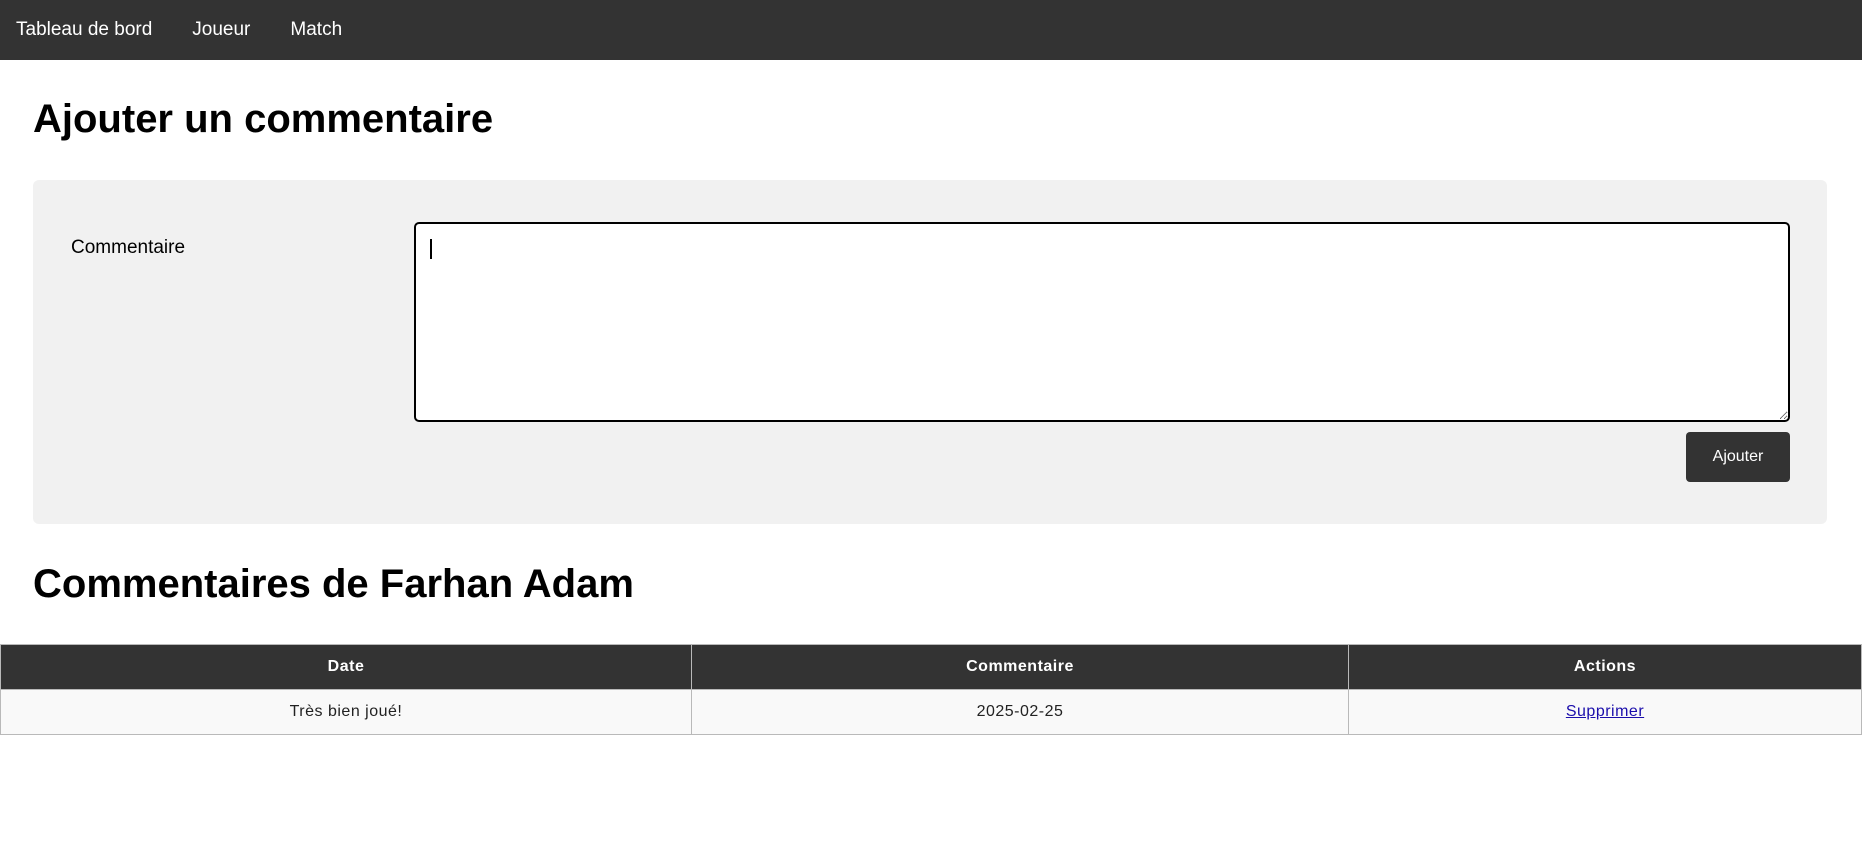  I want to click on add-comment-button: Ajouter, so click(1738, 457).